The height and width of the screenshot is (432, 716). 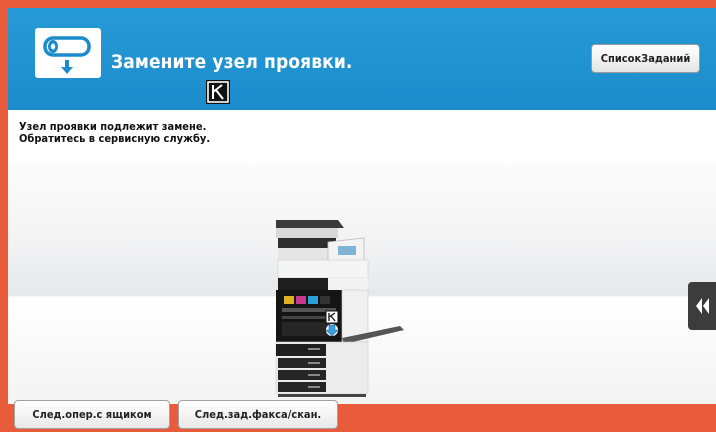 I want to click on side-panel-toggle, so click(x=702, y=306).